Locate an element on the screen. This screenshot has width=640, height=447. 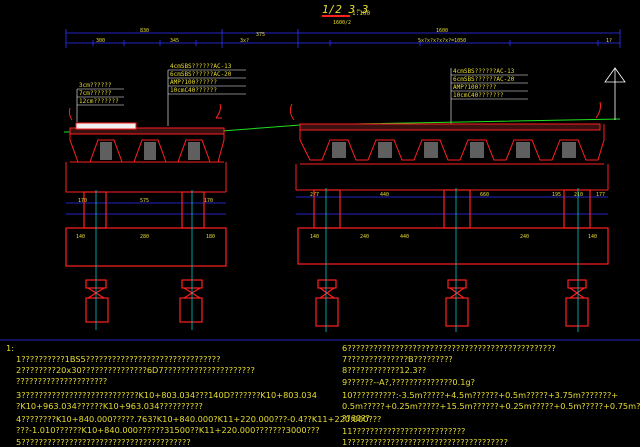
pave-left-1: 3cm?????? is located at coordinates (95, 85).